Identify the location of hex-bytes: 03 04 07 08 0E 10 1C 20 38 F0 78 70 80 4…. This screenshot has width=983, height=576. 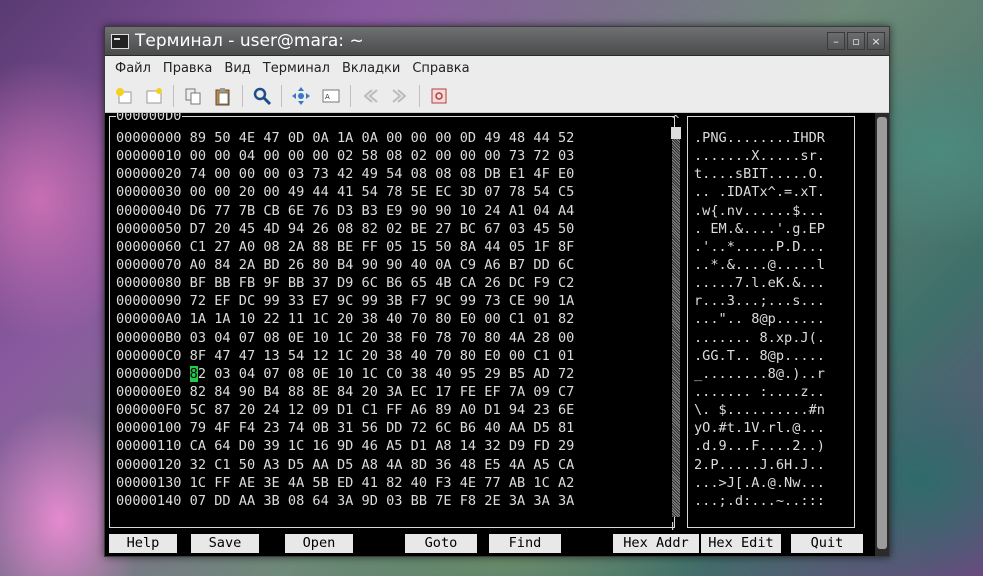
(382, 338).